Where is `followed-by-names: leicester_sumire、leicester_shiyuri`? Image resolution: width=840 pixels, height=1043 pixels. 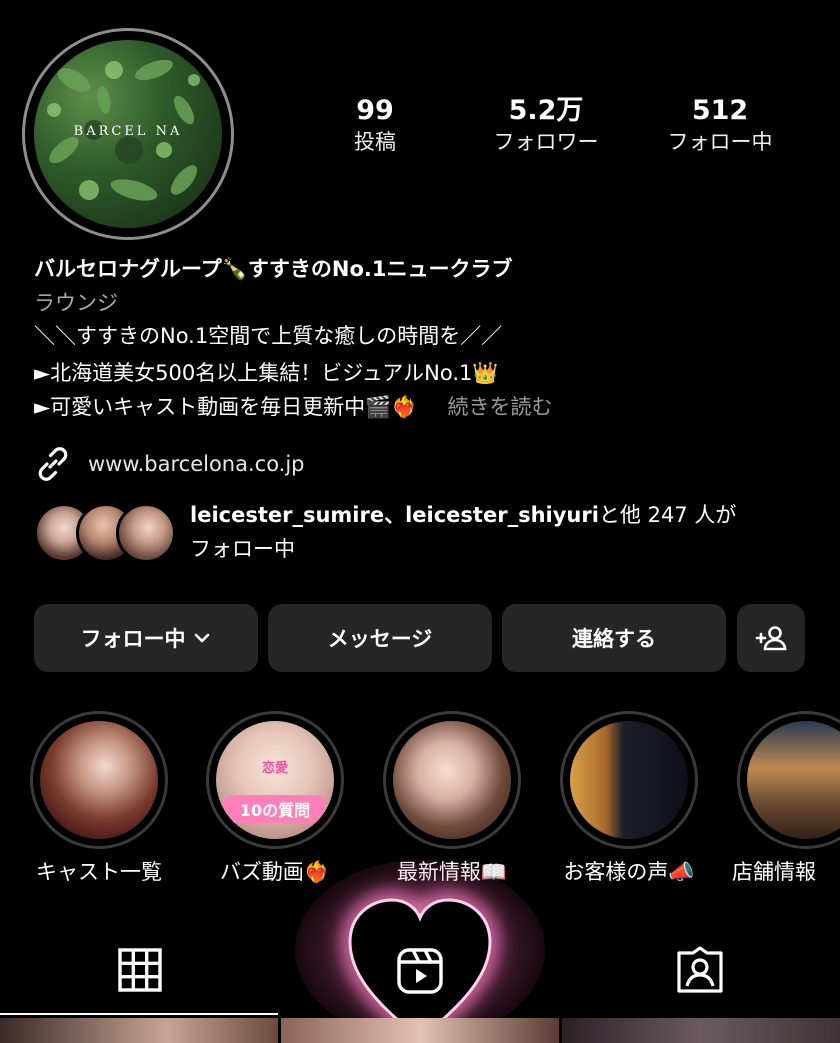
followed-by-names: leicester_sumire、leicester_shiyuri is located at coordinates (394, 515).